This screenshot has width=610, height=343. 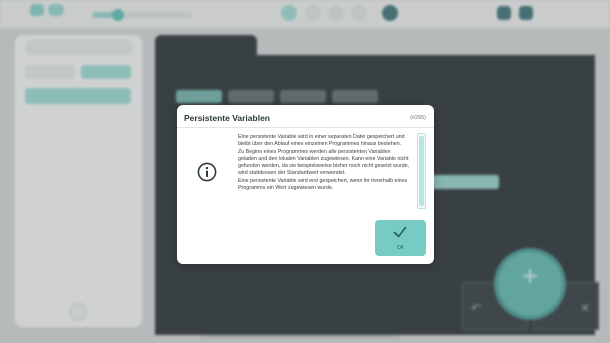 I want to click on dialog-id: (#295), so click(x=418, y=118).